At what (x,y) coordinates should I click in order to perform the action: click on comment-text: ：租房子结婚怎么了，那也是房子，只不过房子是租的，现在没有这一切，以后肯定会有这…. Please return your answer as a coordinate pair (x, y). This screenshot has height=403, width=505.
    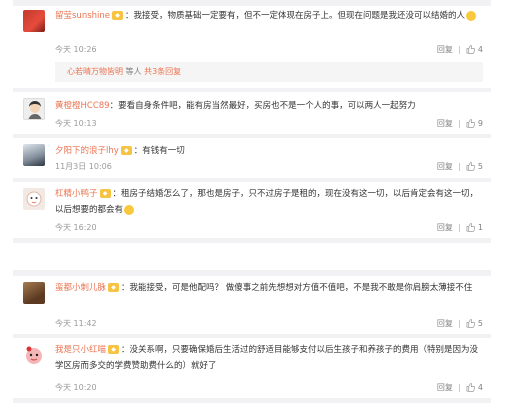
    Looking at the image, I should click on (267, 202).